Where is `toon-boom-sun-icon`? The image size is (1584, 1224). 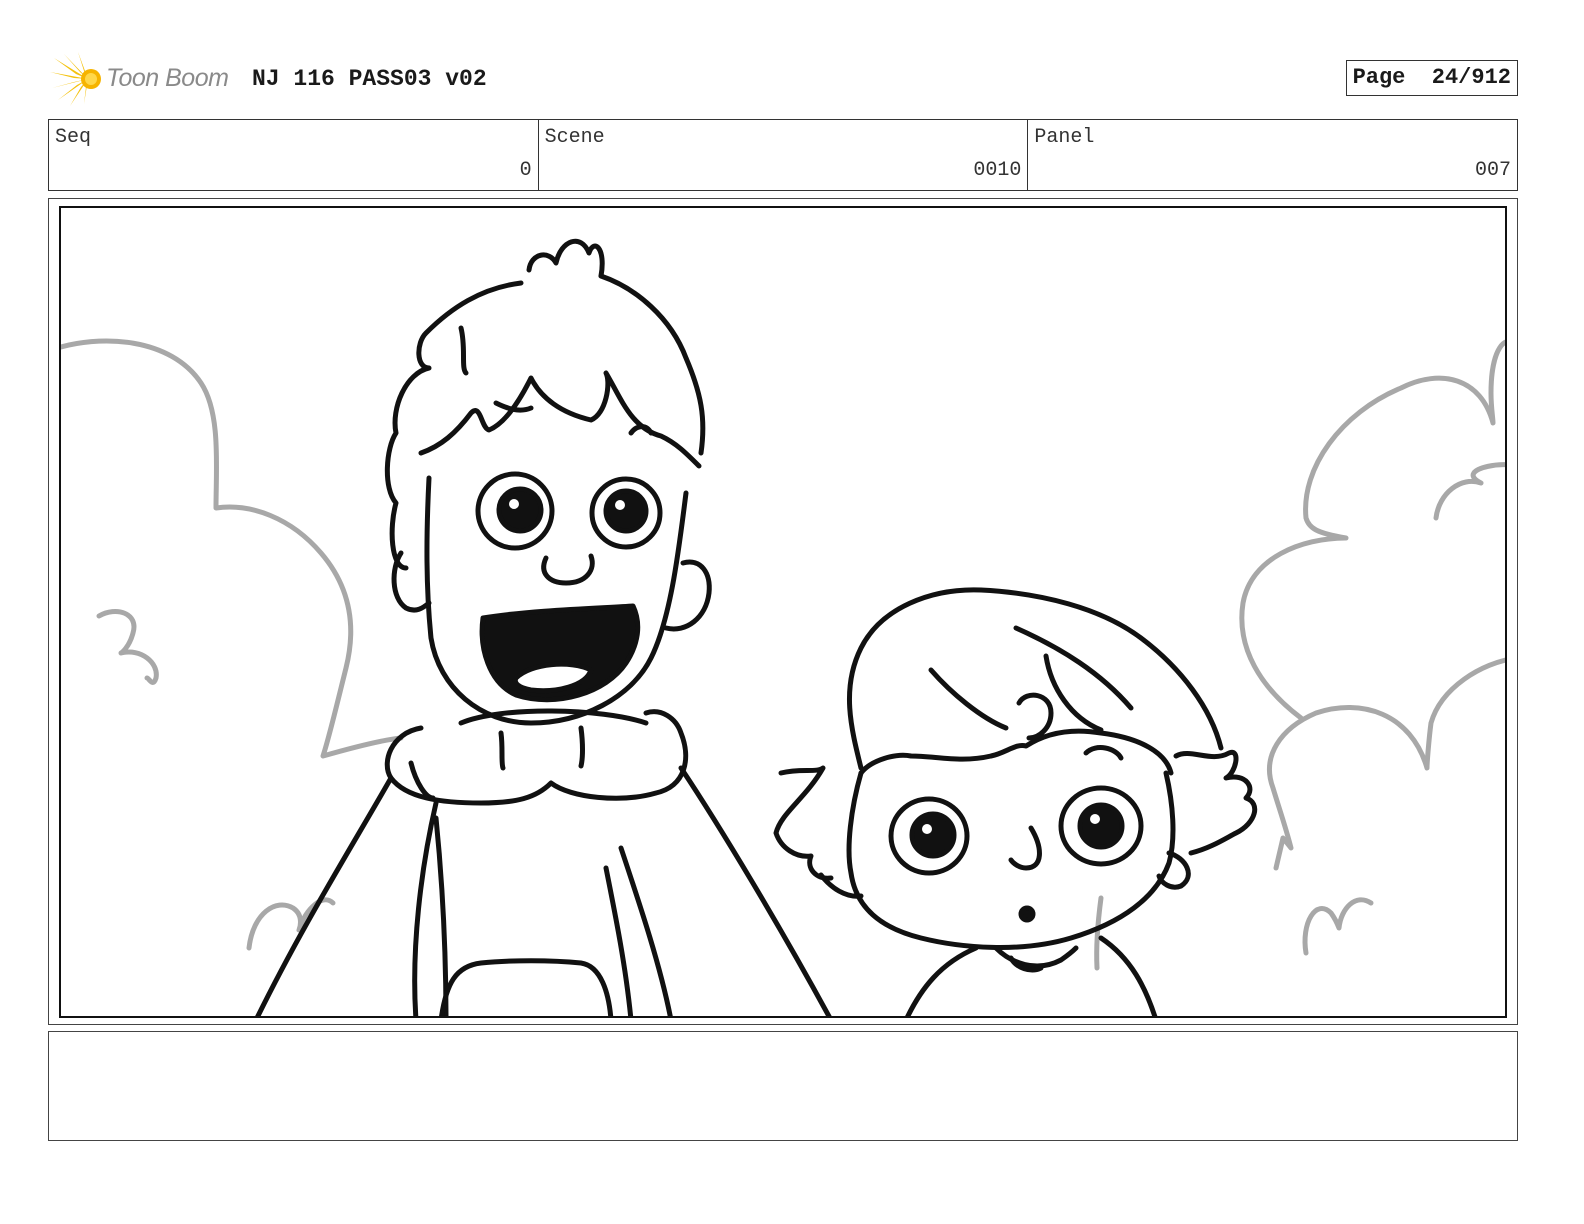 toon-boom-sun-icon is located at coordinates (75, 79).